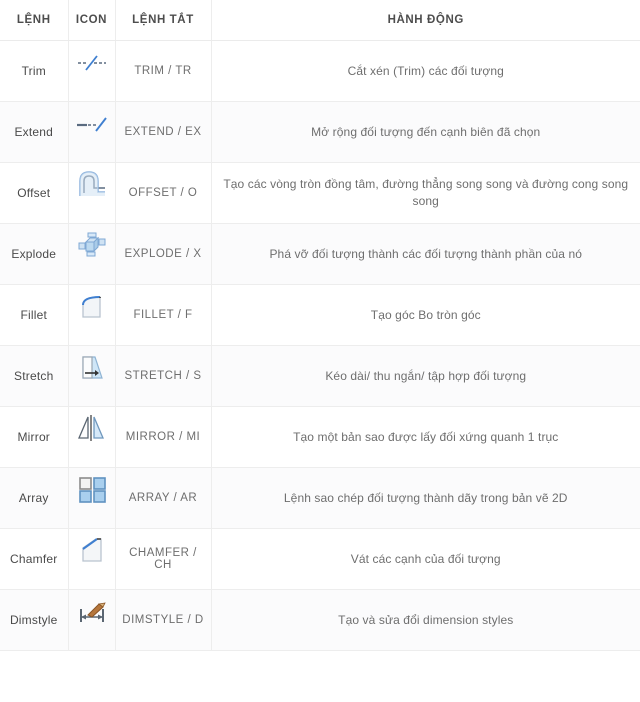  What do you see at coordinates (163, 132) in the screenshot?
I see `cell-shortcut: EXTEND / EX` at bounding box center [163, 132].